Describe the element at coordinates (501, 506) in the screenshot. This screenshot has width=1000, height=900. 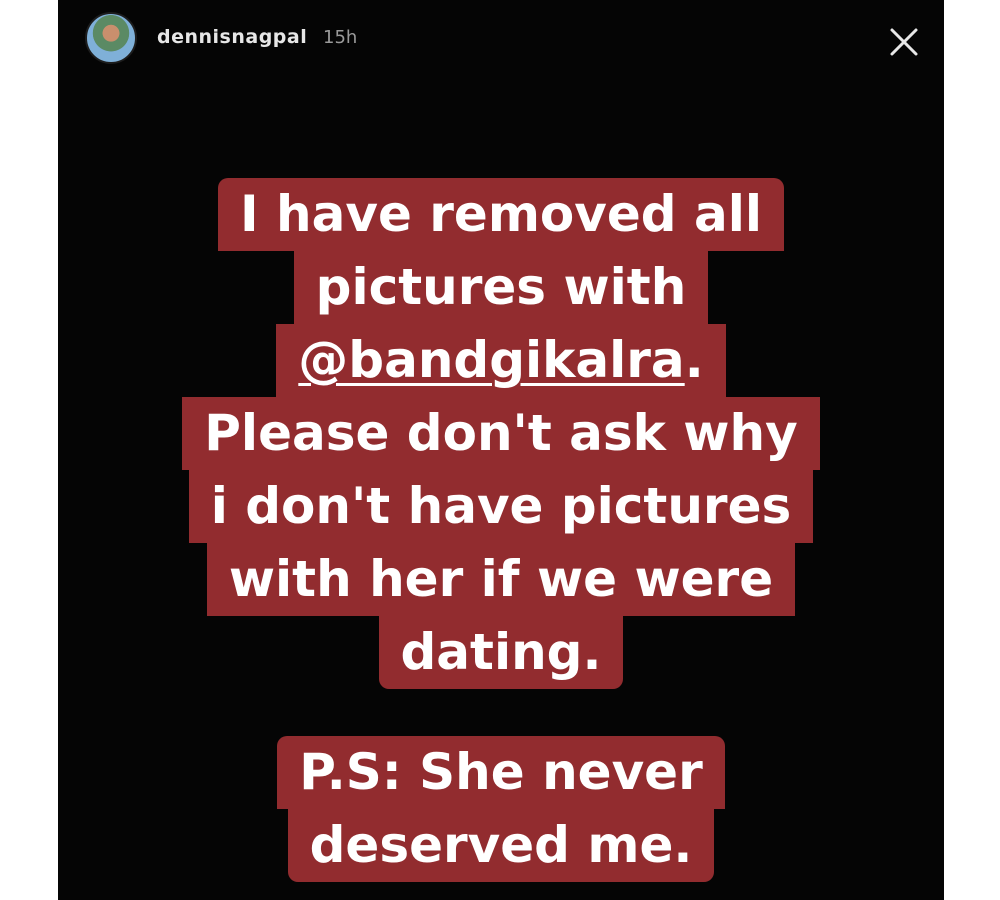
I see `caption-line: i don't have pictures` at that location.